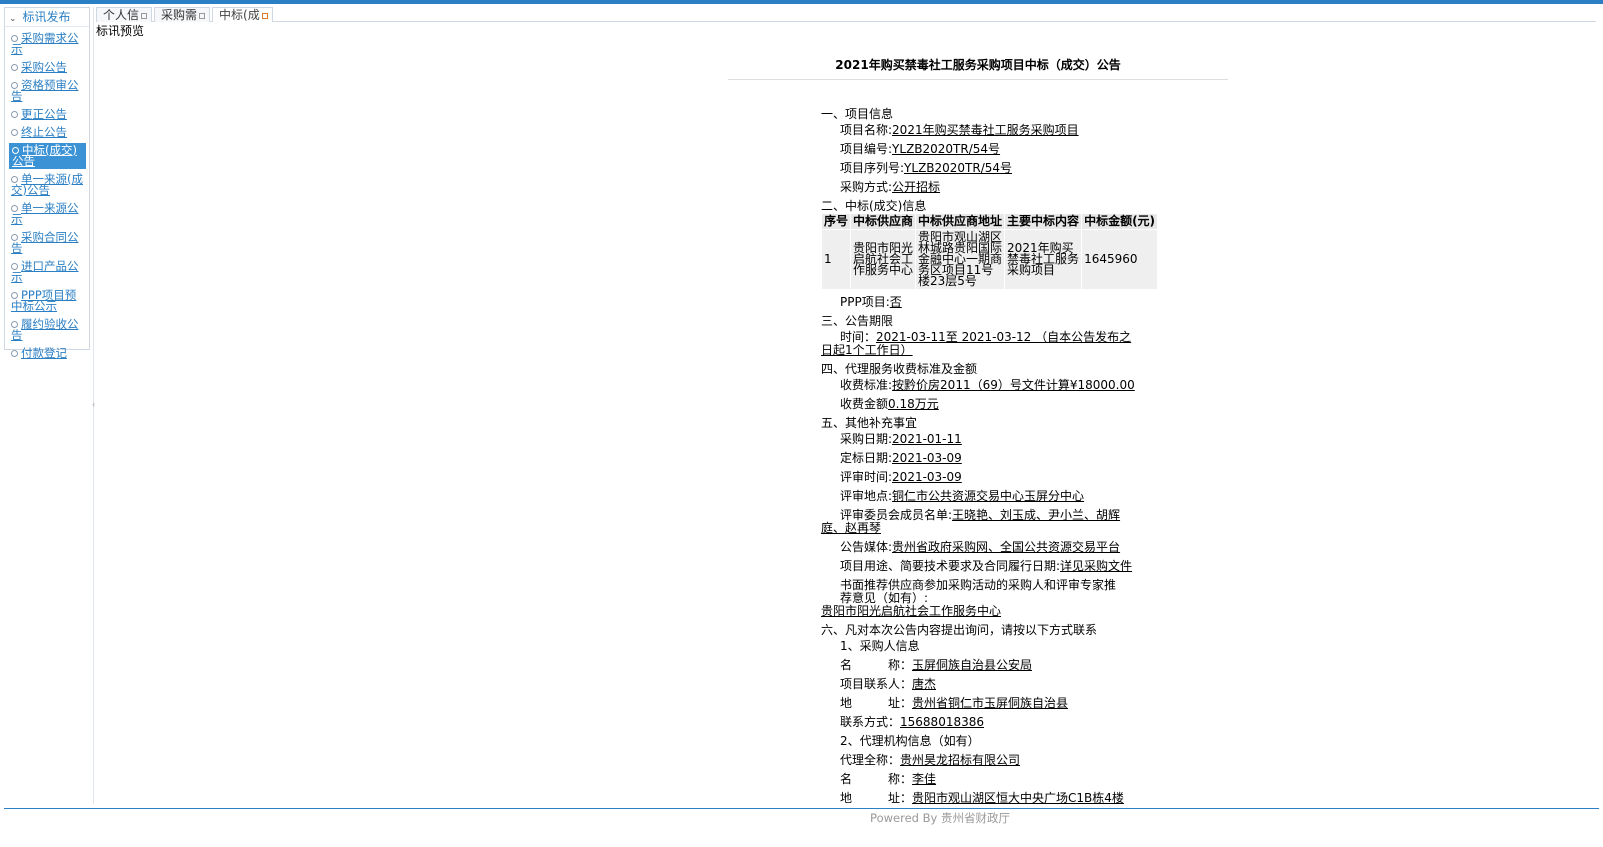  What do you see at coordinates (866, 385) in the screenshot?
I see `field-label: 收费标准:` at bounding box center [866, 385].